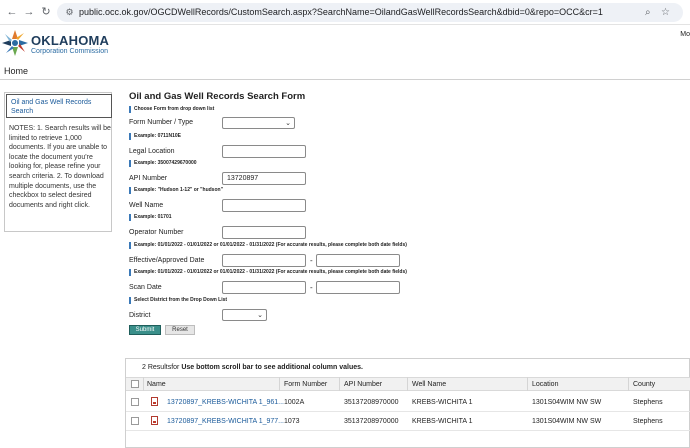  What do you see at coordinates (155, 136) in the screenshot?
I see `hint-legal: Example: 0711N10E` at bounding box center [155, 136].